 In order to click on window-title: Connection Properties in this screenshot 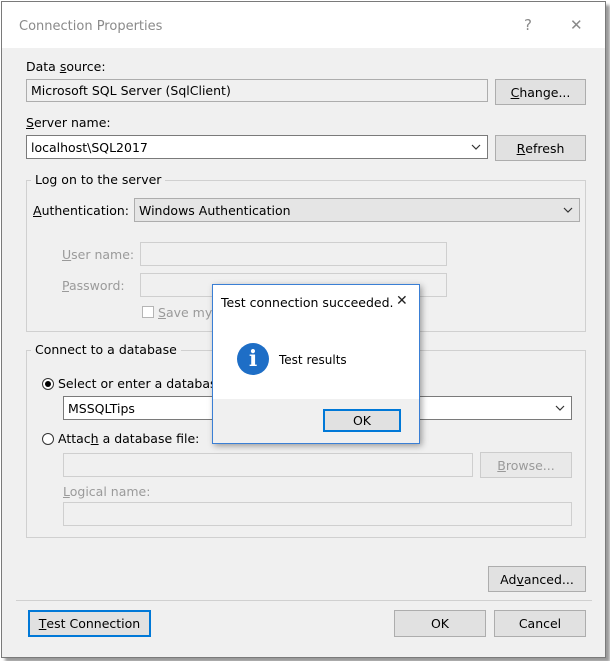, I will do `click(91, 26)`.